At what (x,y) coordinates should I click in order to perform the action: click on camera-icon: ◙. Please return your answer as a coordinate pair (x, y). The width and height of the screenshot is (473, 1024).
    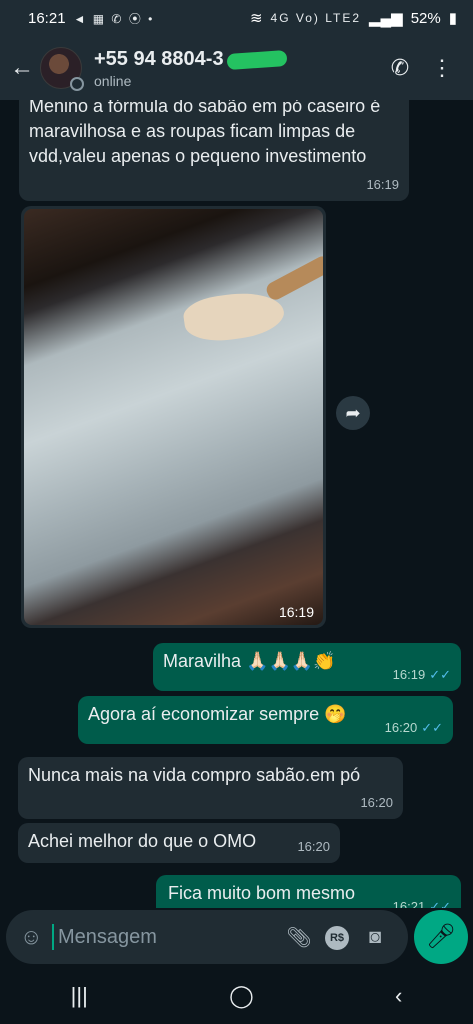
    Looking at the image, I should click on (375, 937).